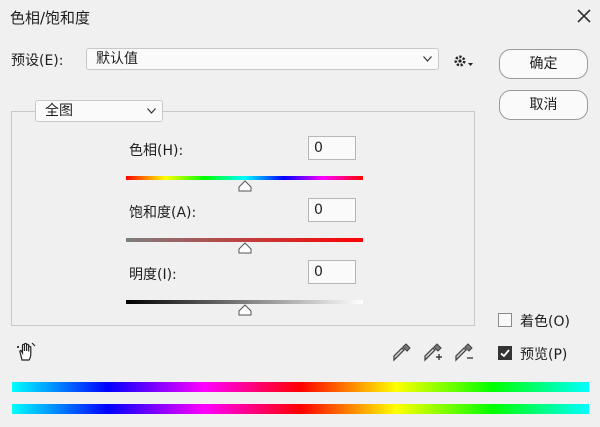 Image resolution: width=600 pixels, height=427 pixels. I want to click on eyedropper-plus-icon, so click(432, 353).